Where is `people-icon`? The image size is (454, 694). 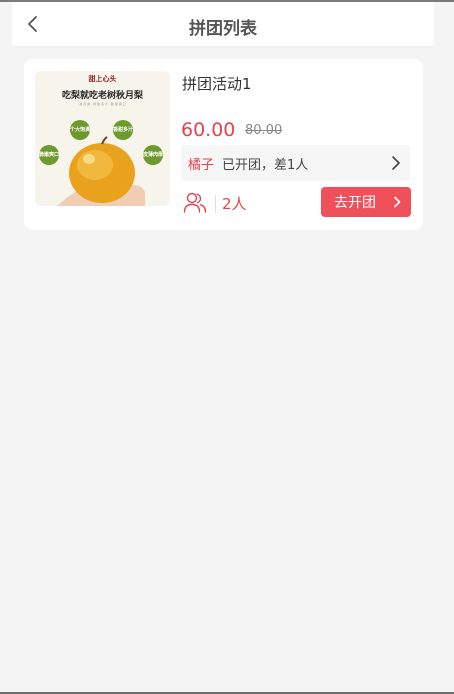 people-icon is located at coordinates (195, 202).